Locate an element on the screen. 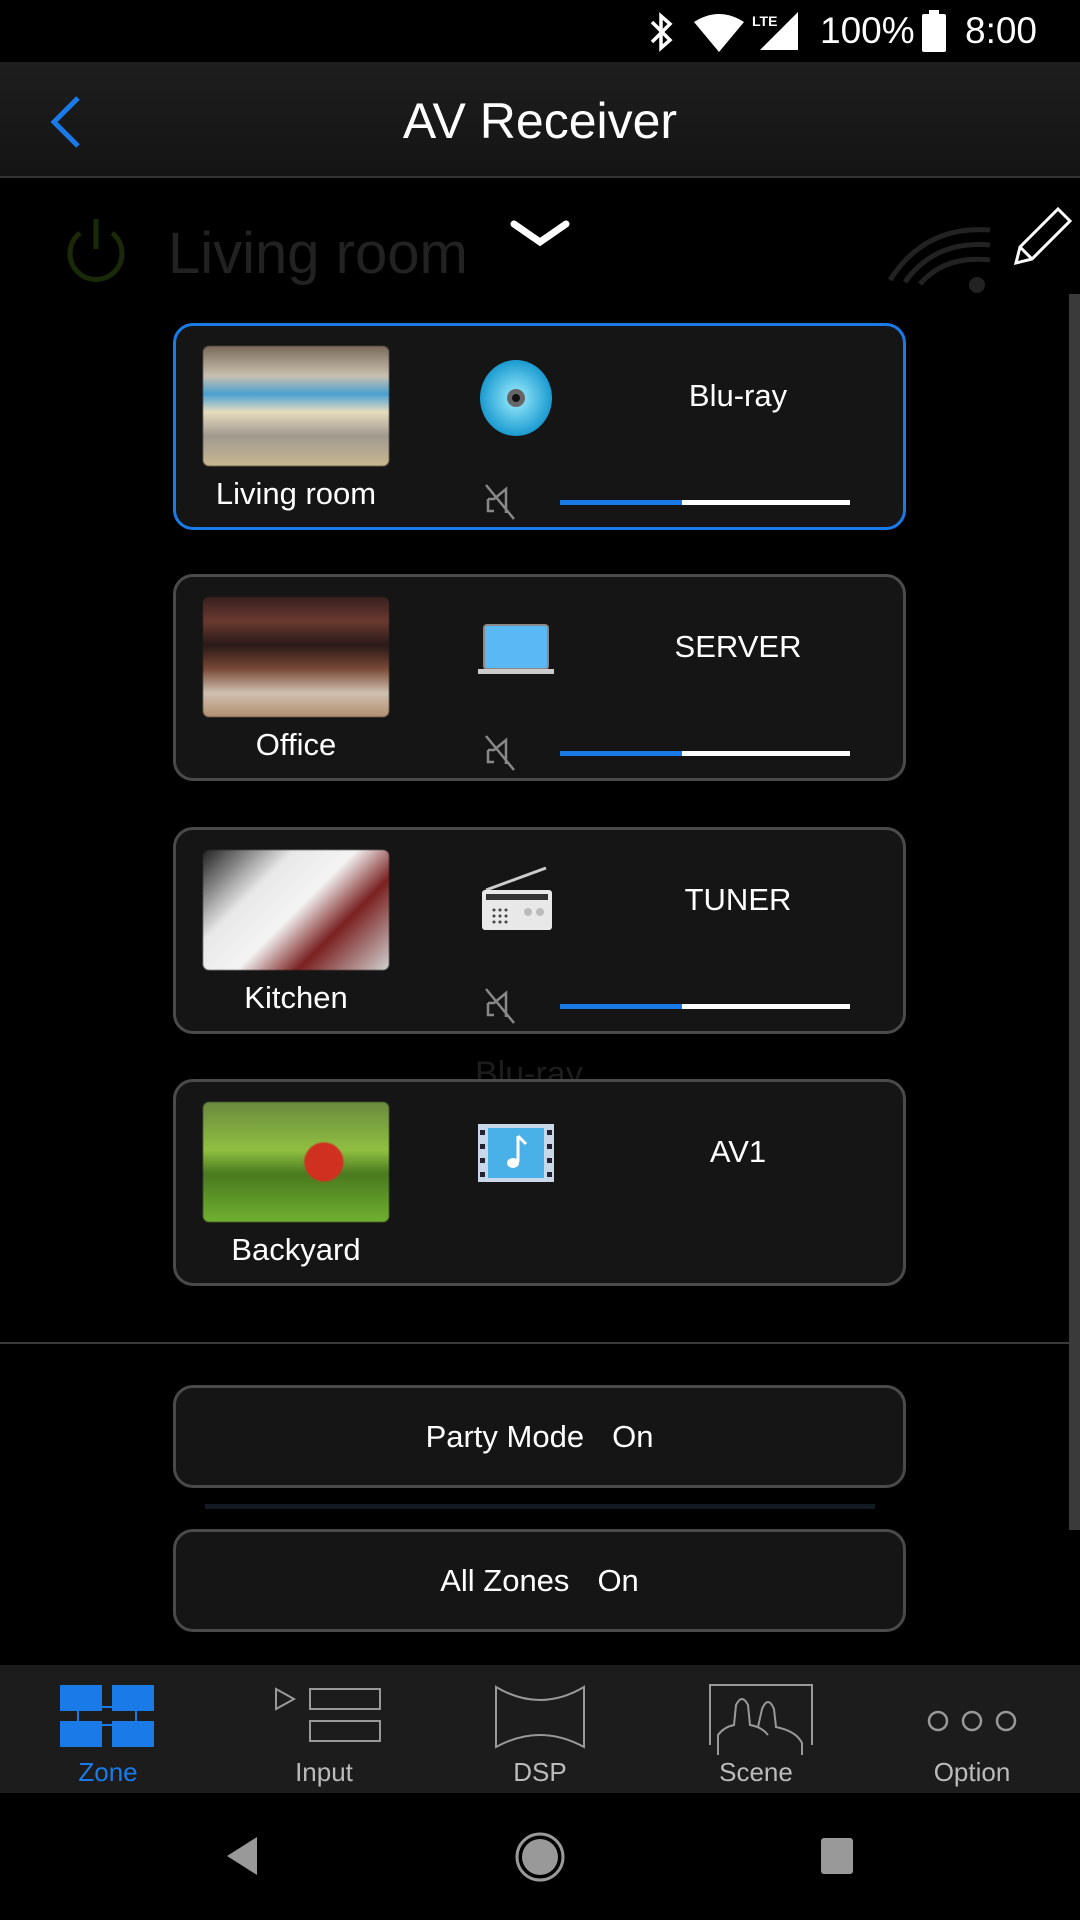 The width and height of the screenshot is (1080, 1920). wifi-icon is located at coordinates (719, 33).